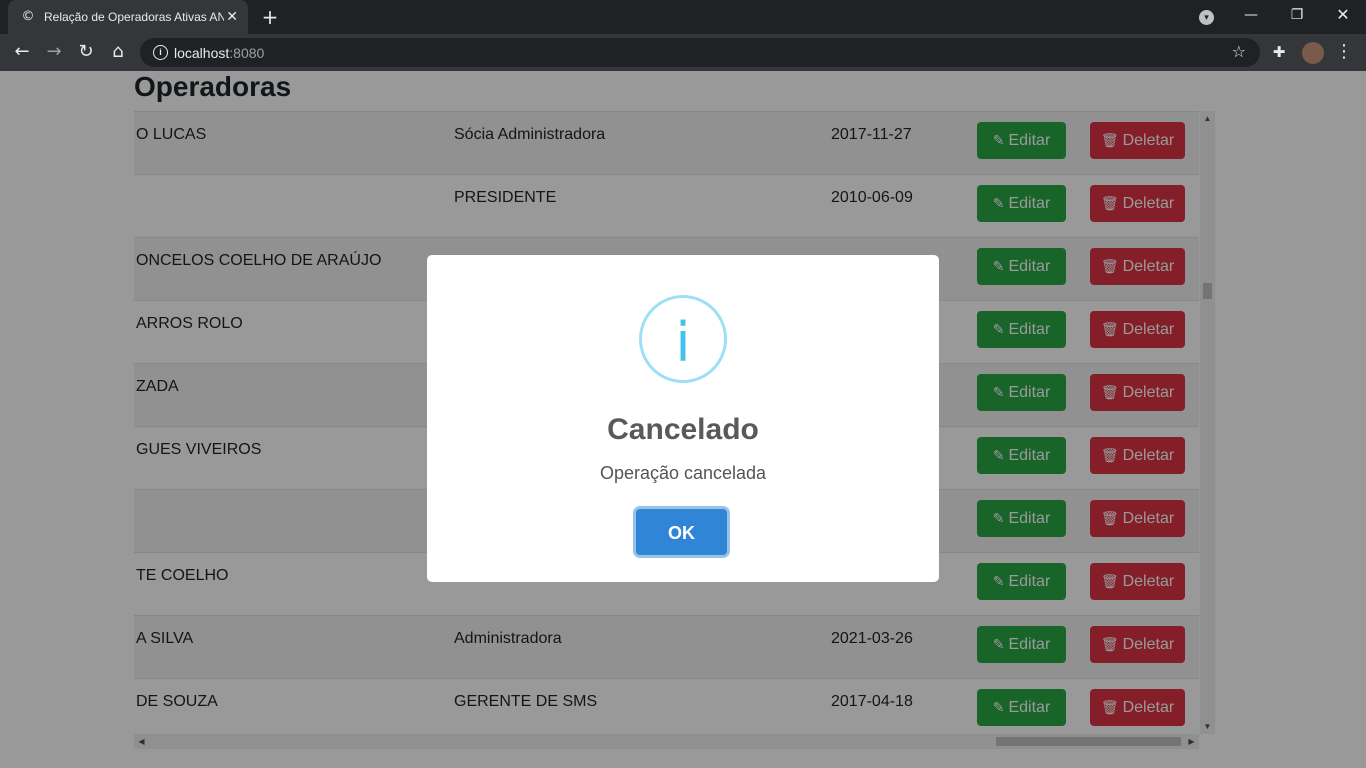 The height and width of the screenshot is (768, 1366). What do you see at coordinates (1206, 17) in the screenshot?
I see `tab-search-icon: ▾` at bounding box center [1206, 17].